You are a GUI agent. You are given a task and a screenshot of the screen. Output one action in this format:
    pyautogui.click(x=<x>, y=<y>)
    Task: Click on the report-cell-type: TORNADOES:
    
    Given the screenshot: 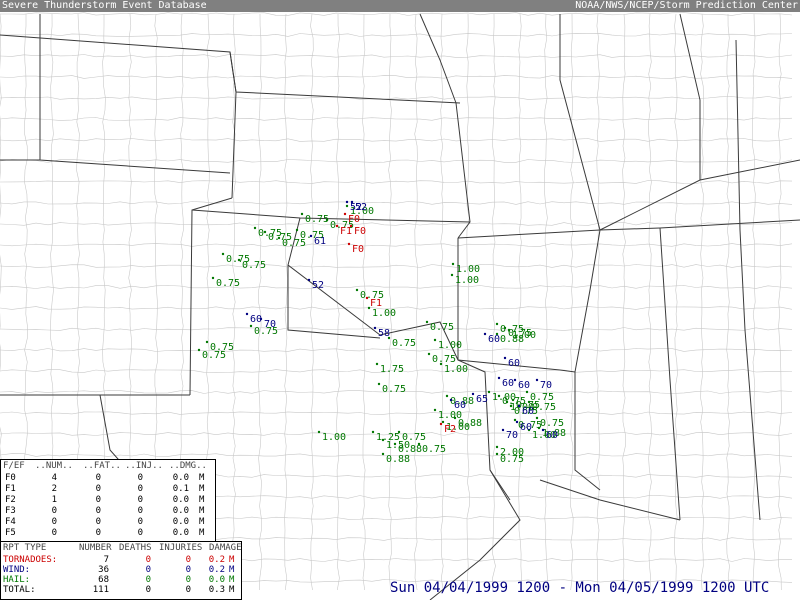 What is the action you would take?
    pyautogui.click(x=30, y=560)
    